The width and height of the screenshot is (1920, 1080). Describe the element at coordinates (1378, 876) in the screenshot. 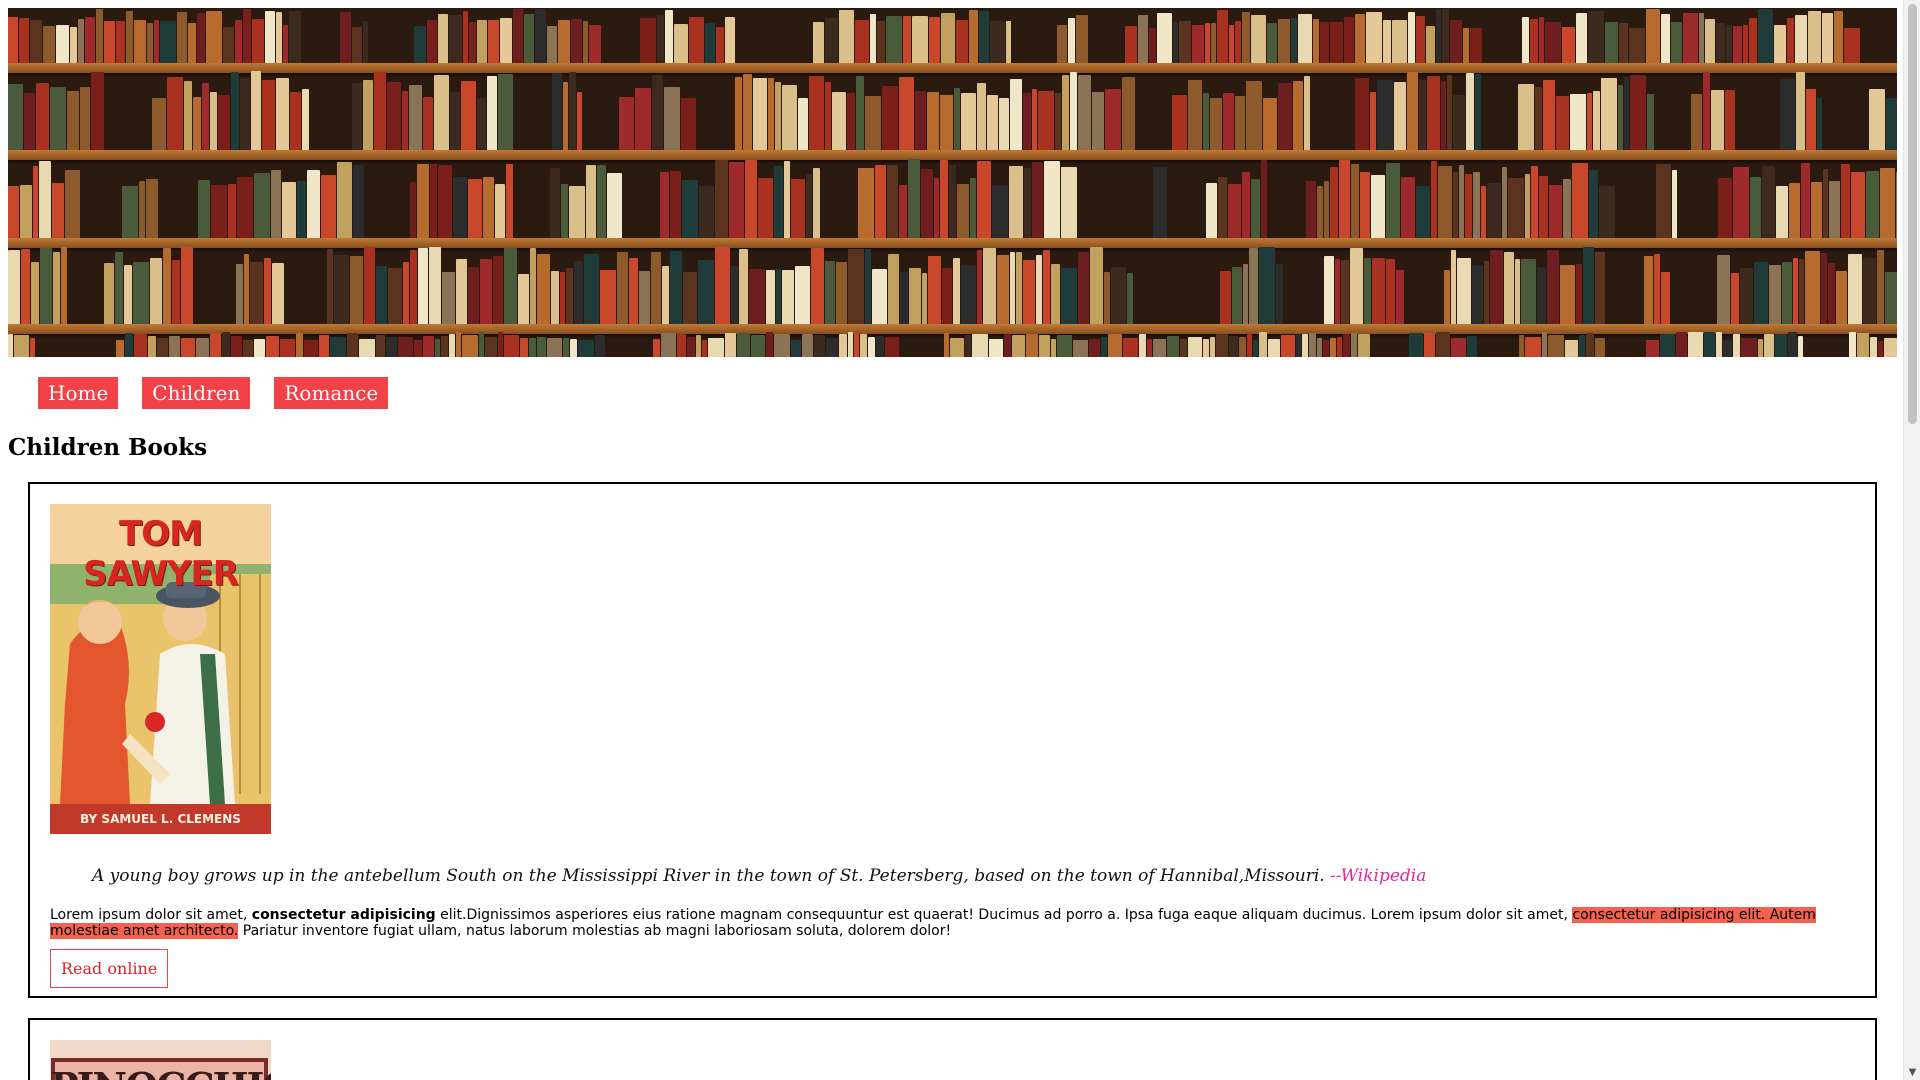

I see `quote-source-link: --Wikipedia` at that location.